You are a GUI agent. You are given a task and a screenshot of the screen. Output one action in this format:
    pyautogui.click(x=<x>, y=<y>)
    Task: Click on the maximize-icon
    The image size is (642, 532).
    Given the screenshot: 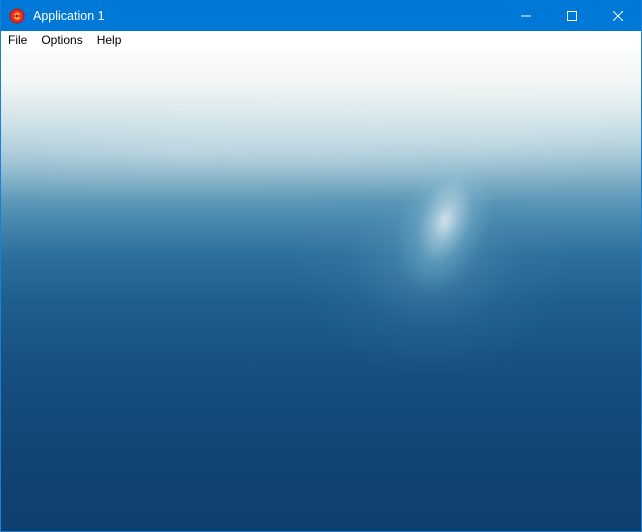 What is the action you would take?
    pyautogui.click(x=572, y=15)
    